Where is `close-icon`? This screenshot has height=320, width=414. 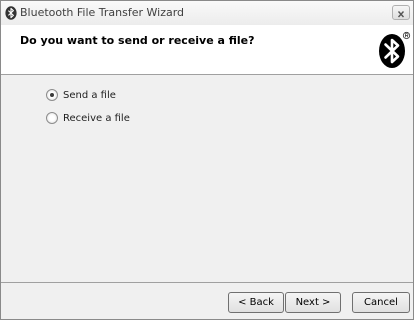
close-icon is located at coordinates (401, 14).